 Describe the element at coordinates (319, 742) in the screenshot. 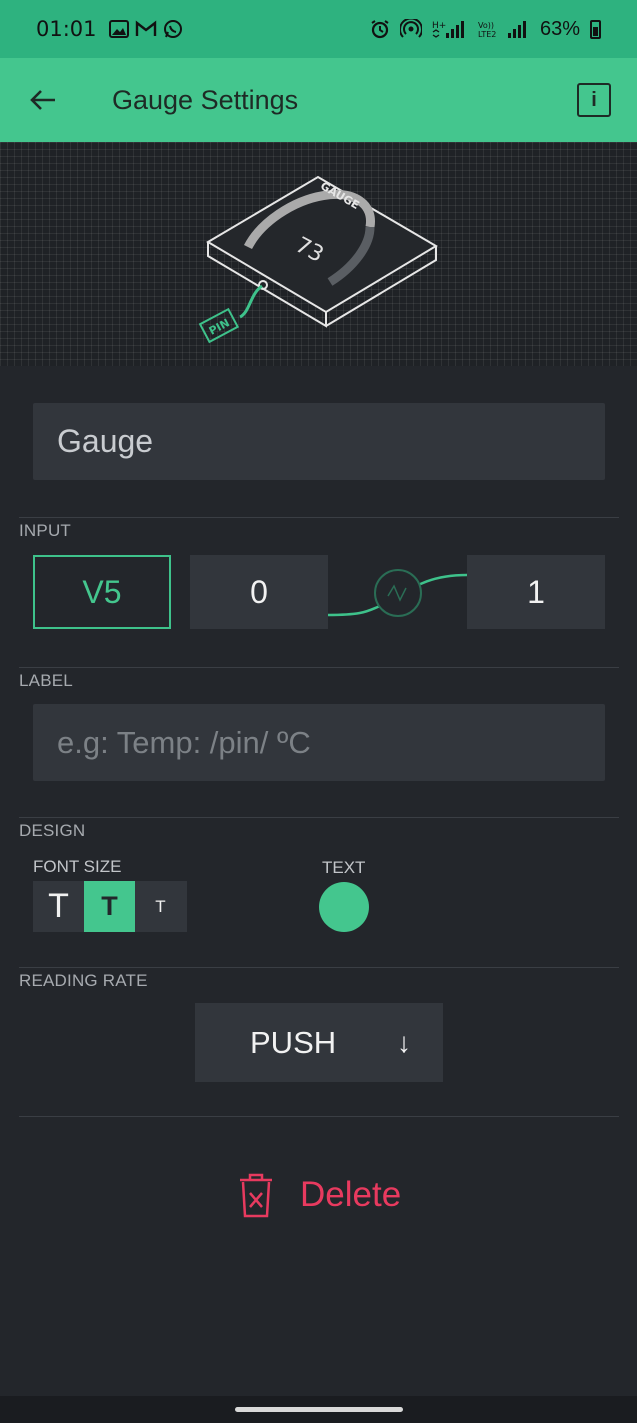

I see `label-input: e.g: Temp: /pin/ ºC` at that location.